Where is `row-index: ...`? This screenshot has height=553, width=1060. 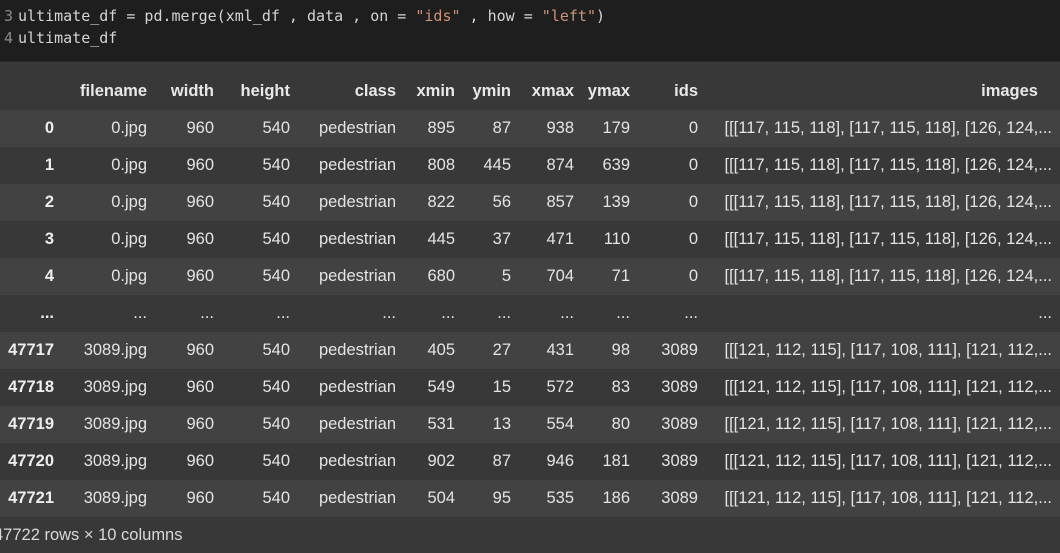
row-index: ... is located at coordinates (47, 313).